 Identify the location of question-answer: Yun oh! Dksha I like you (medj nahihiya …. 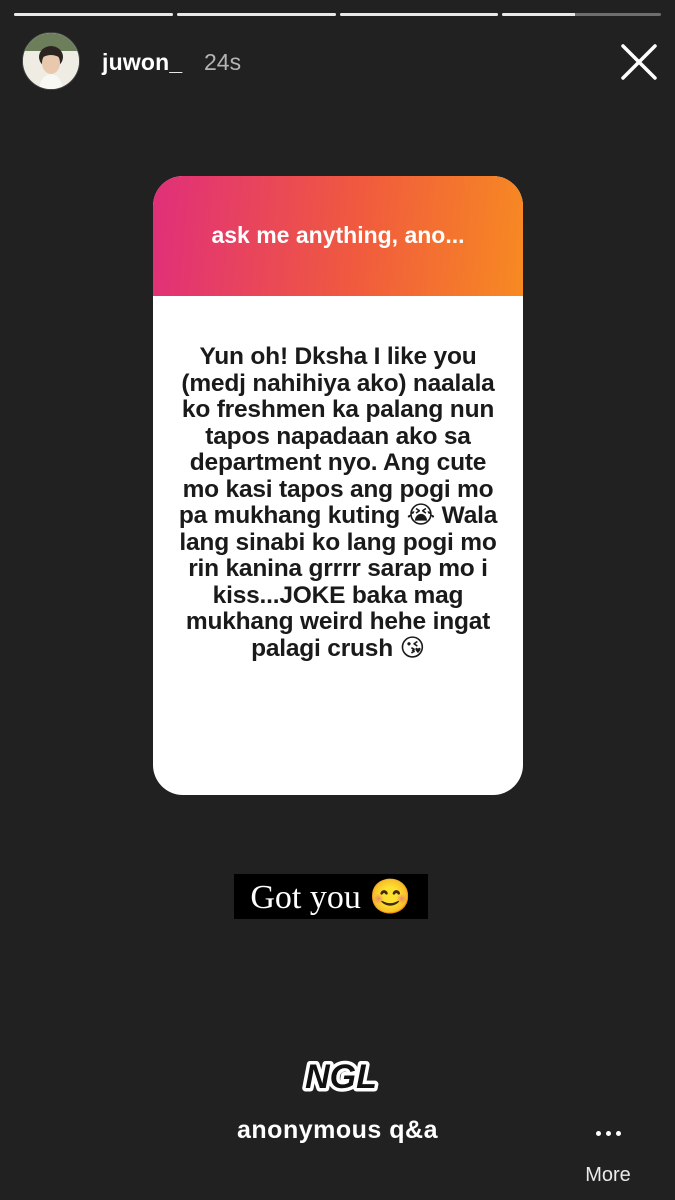
(338, 502).